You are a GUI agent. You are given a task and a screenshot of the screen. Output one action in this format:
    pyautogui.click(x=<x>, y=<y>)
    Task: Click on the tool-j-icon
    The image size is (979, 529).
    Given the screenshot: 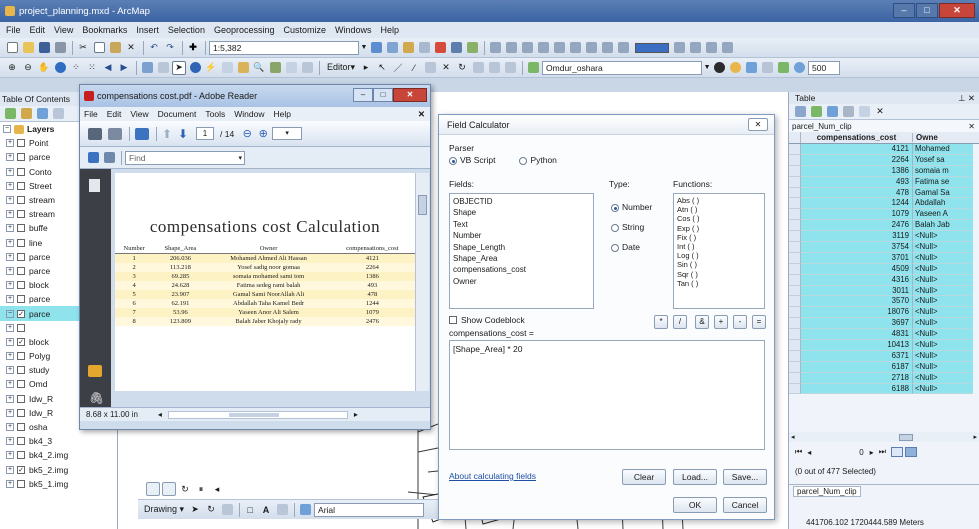 What is the action you would take?
    pyautogui.click(x=679, y=48)
    